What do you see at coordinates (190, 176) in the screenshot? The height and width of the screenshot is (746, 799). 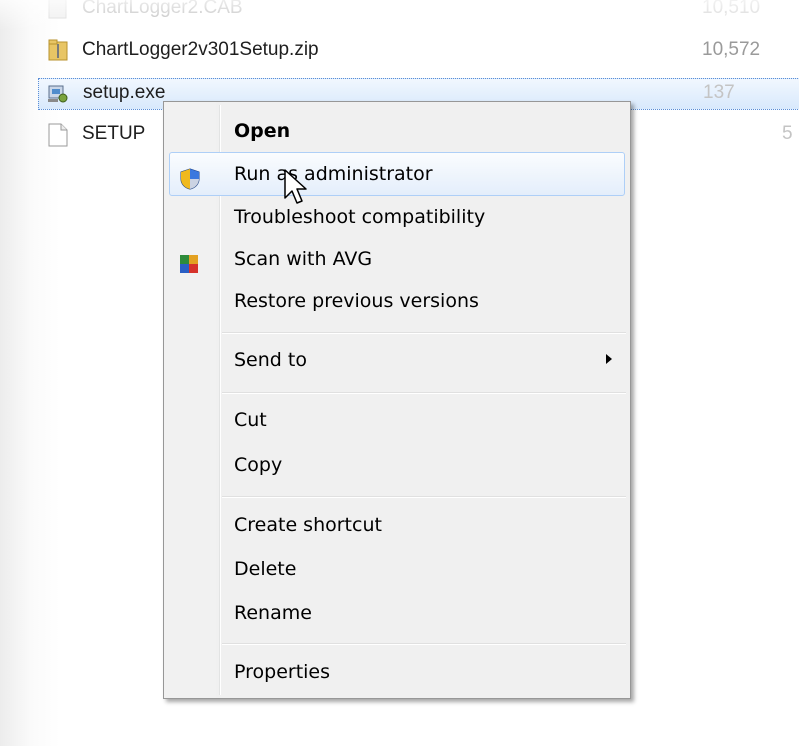 I see `uac-shield-icon` at bounding box center [190, 176].